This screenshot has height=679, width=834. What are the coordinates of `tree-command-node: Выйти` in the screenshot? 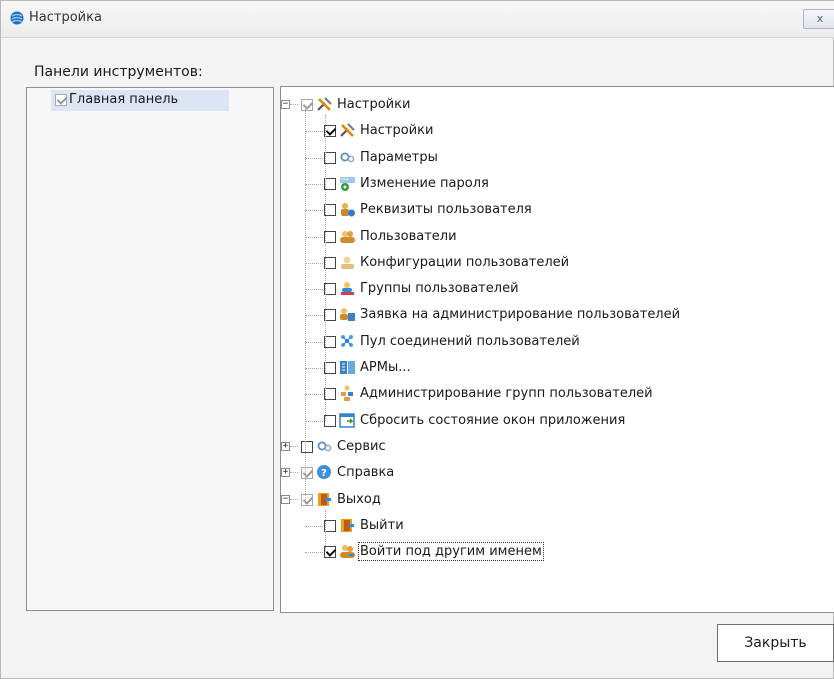 It's located at (551, 526).